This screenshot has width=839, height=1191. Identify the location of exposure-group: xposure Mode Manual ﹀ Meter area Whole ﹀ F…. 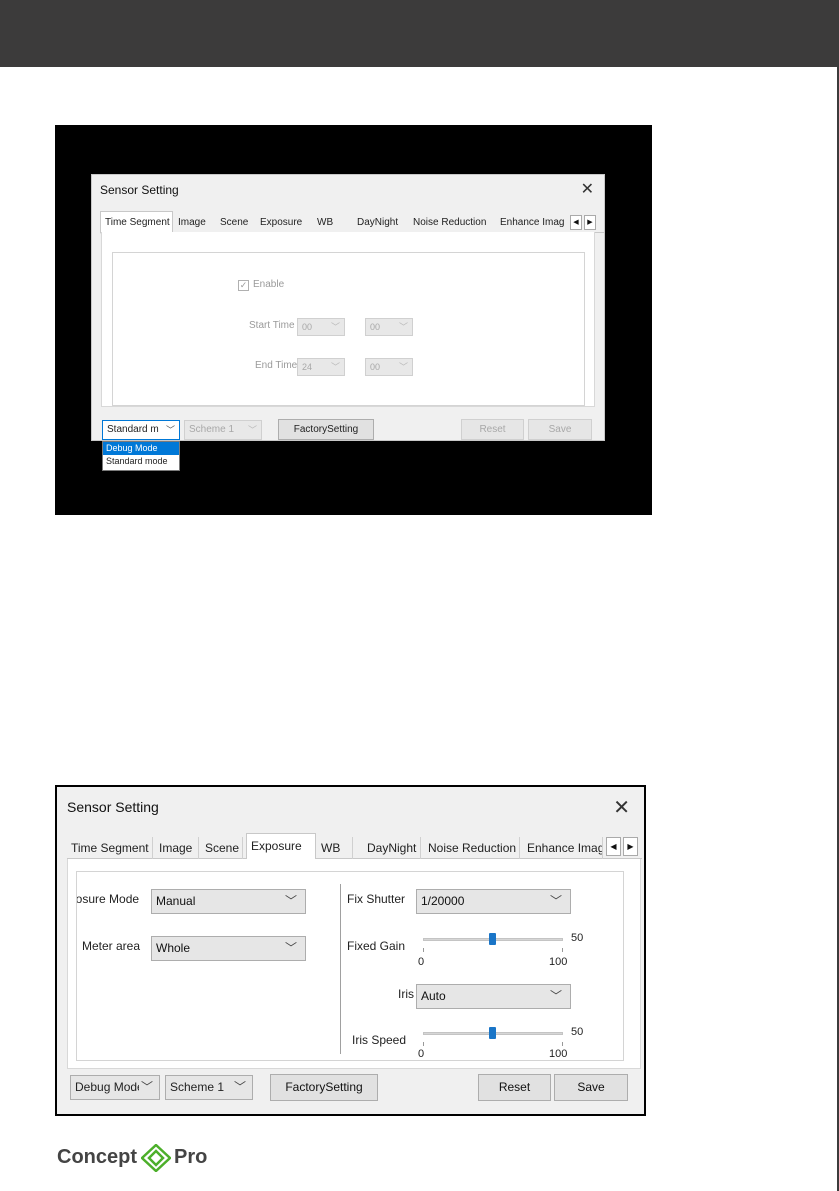
(350, 966).